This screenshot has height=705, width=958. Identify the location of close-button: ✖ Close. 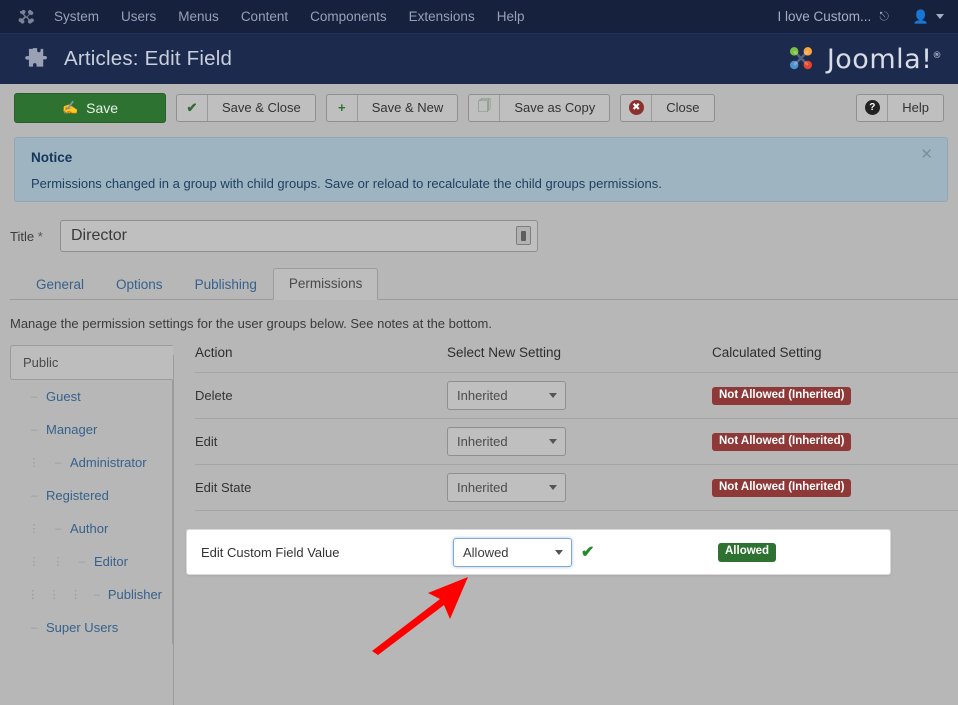
(667, 107).